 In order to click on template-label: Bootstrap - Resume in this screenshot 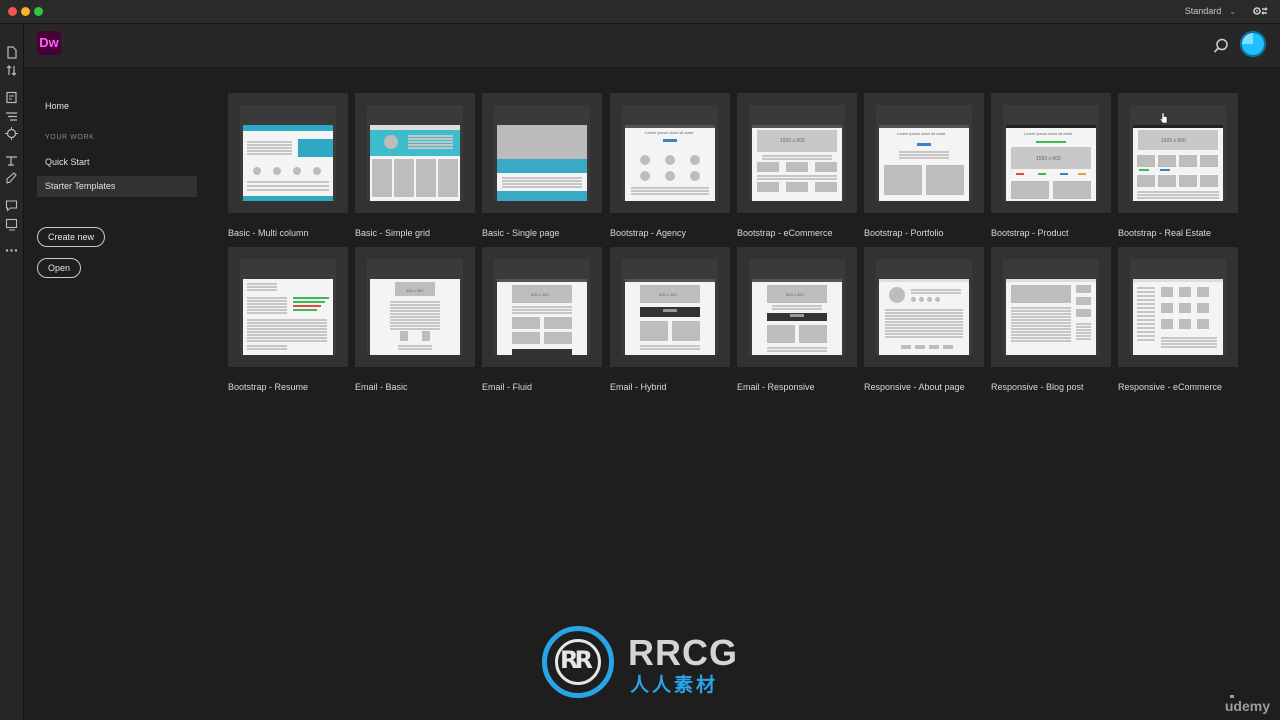, I will do `click(268, 387)`.